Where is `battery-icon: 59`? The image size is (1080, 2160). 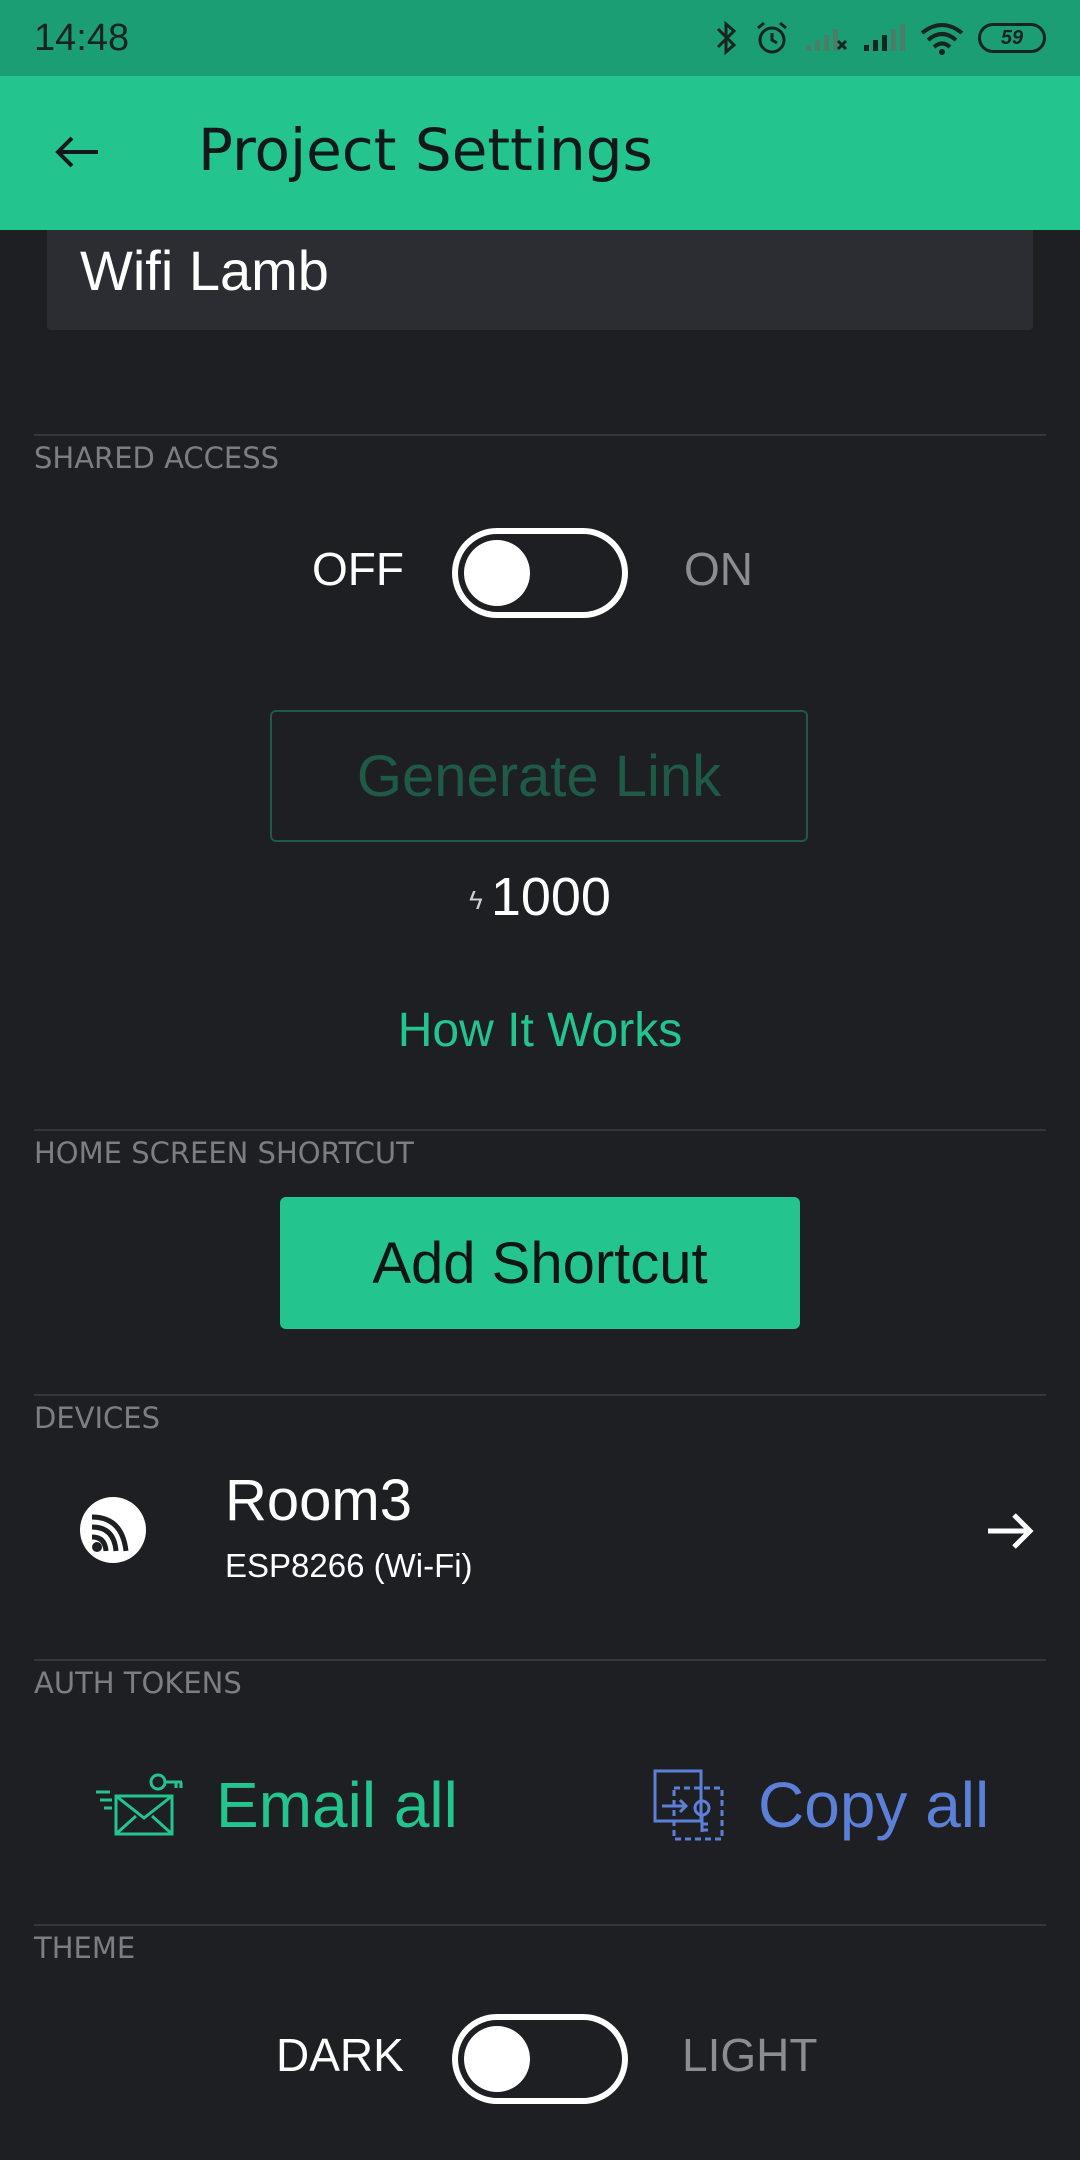
battery-icon: 59 is located at coordinates (1012, 38).